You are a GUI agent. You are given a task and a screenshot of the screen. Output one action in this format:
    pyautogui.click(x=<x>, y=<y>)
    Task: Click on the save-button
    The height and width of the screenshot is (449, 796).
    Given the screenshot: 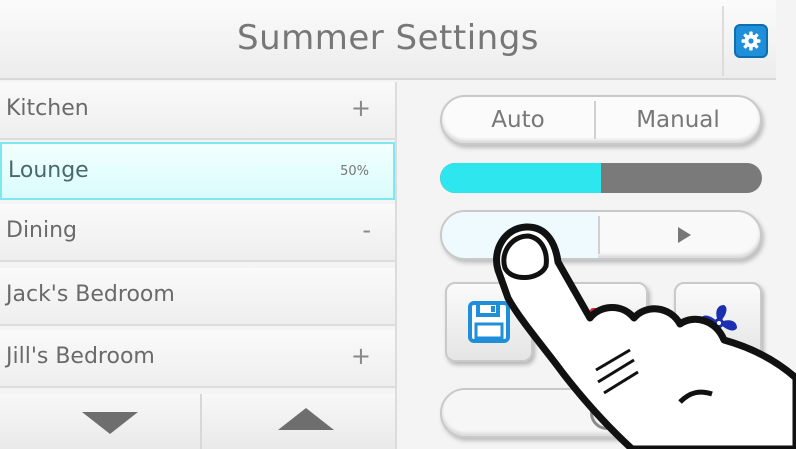 What is the action you would take?
    pyautogui.click(x=489, y=322)
    